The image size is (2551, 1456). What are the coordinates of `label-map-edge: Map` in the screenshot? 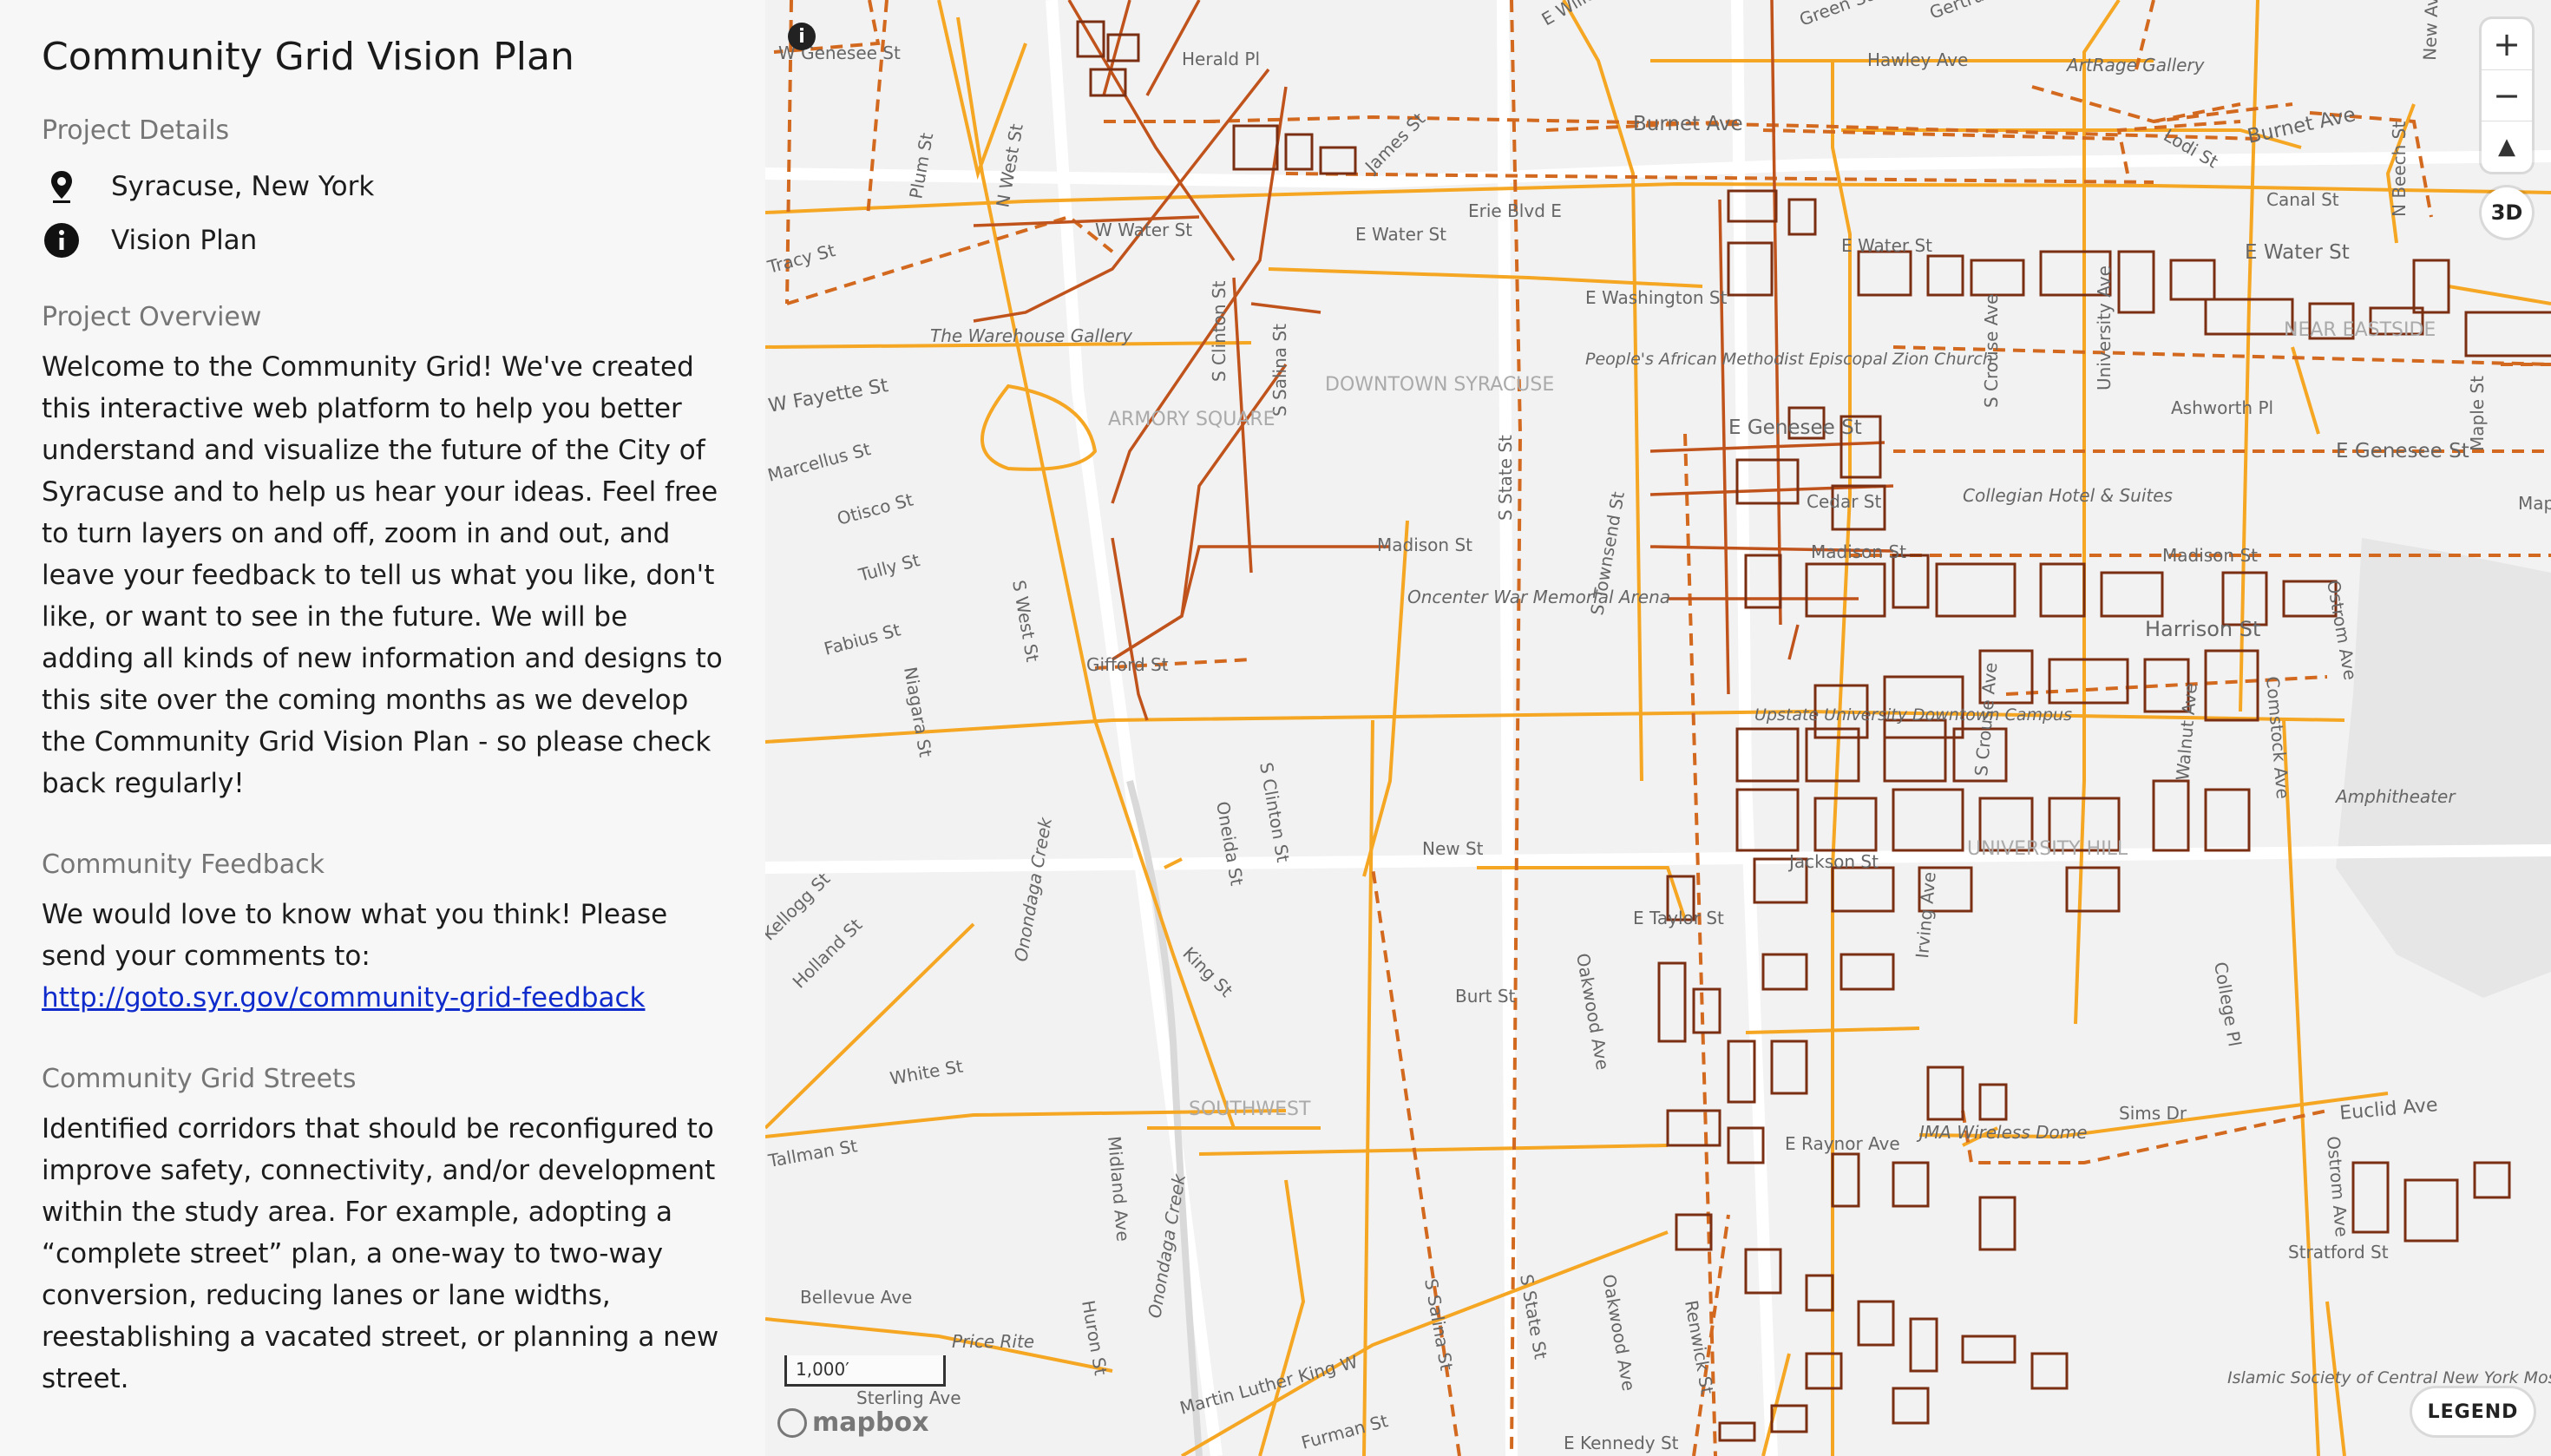 It's located at (2534, 503).